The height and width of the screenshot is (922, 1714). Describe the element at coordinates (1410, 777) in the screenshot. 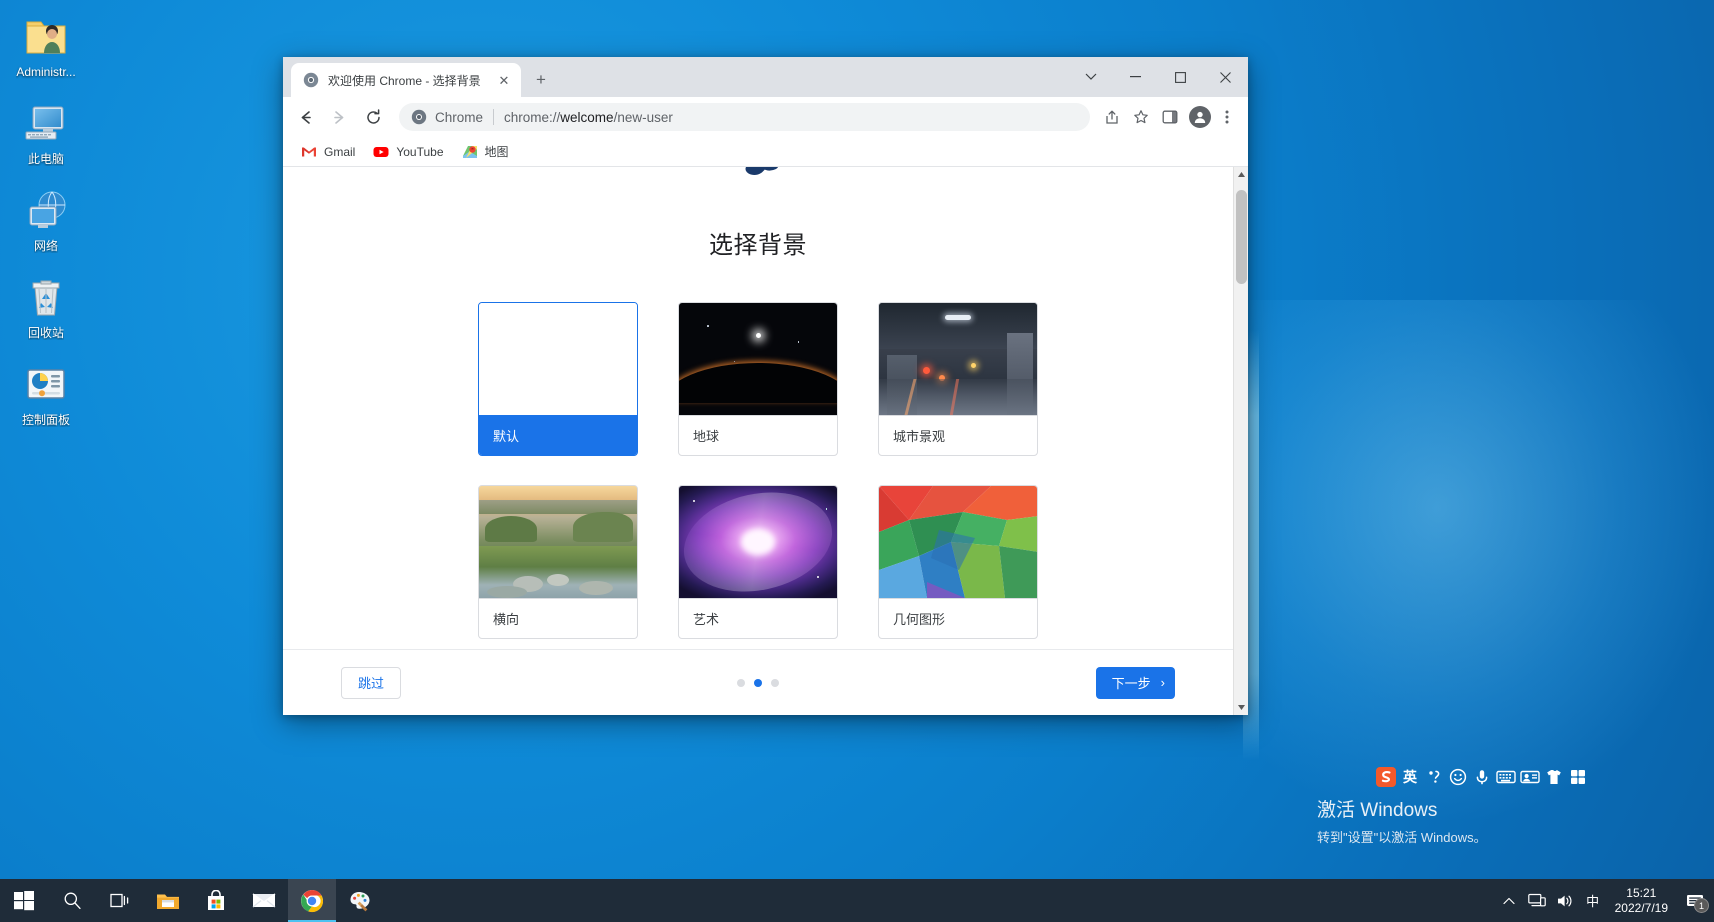

I see `english-mode-icon: 英` at that location.